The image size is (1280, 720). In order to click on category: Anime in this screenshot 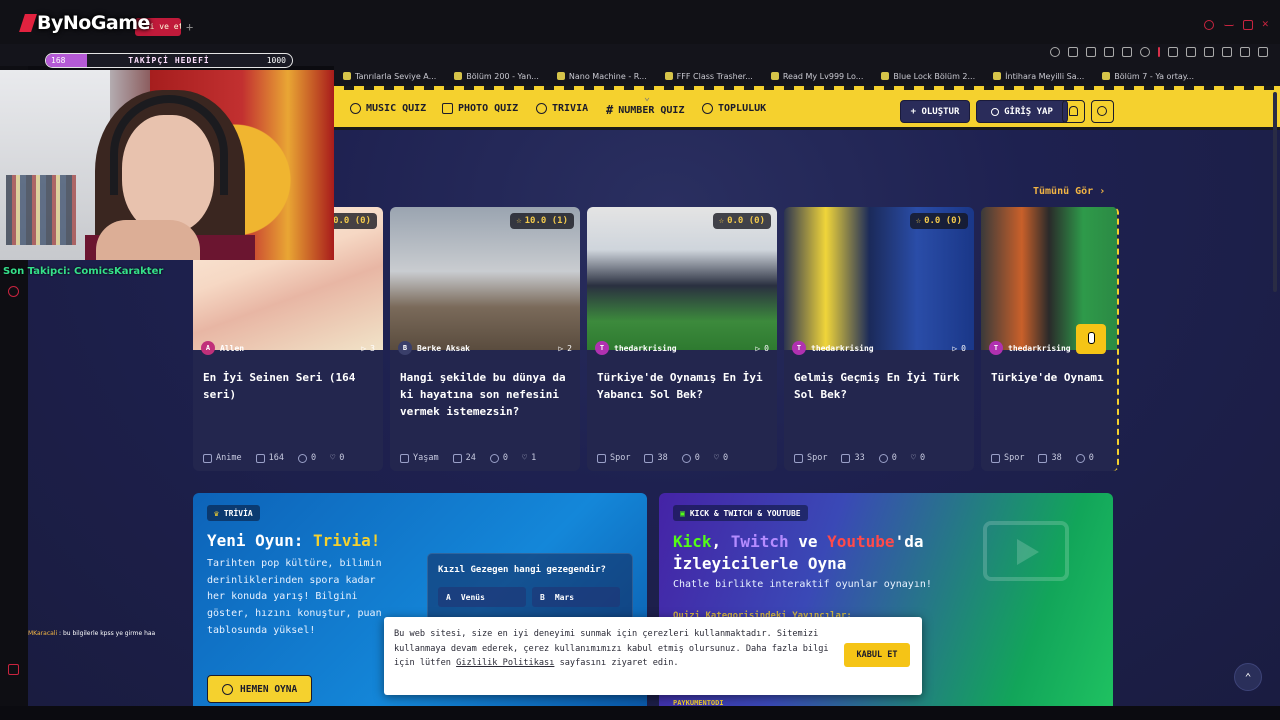, I will do `click(222, 458)`.